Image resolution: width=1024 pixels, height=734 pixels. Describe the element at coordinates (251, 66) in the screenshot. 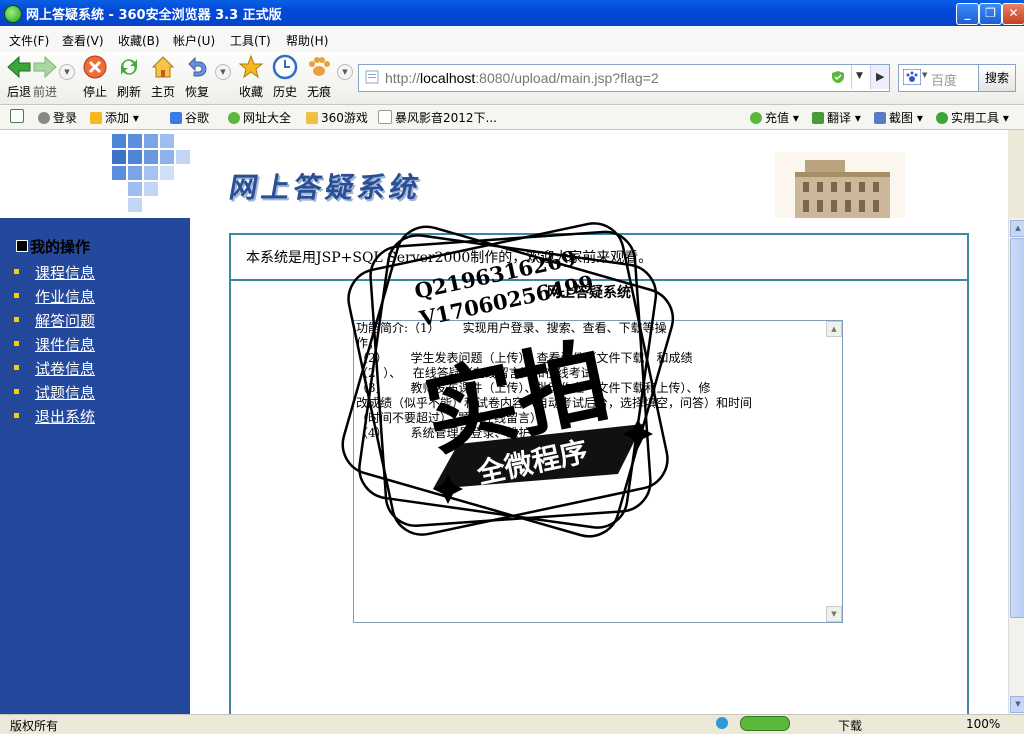

I see `star-icon` at that location.